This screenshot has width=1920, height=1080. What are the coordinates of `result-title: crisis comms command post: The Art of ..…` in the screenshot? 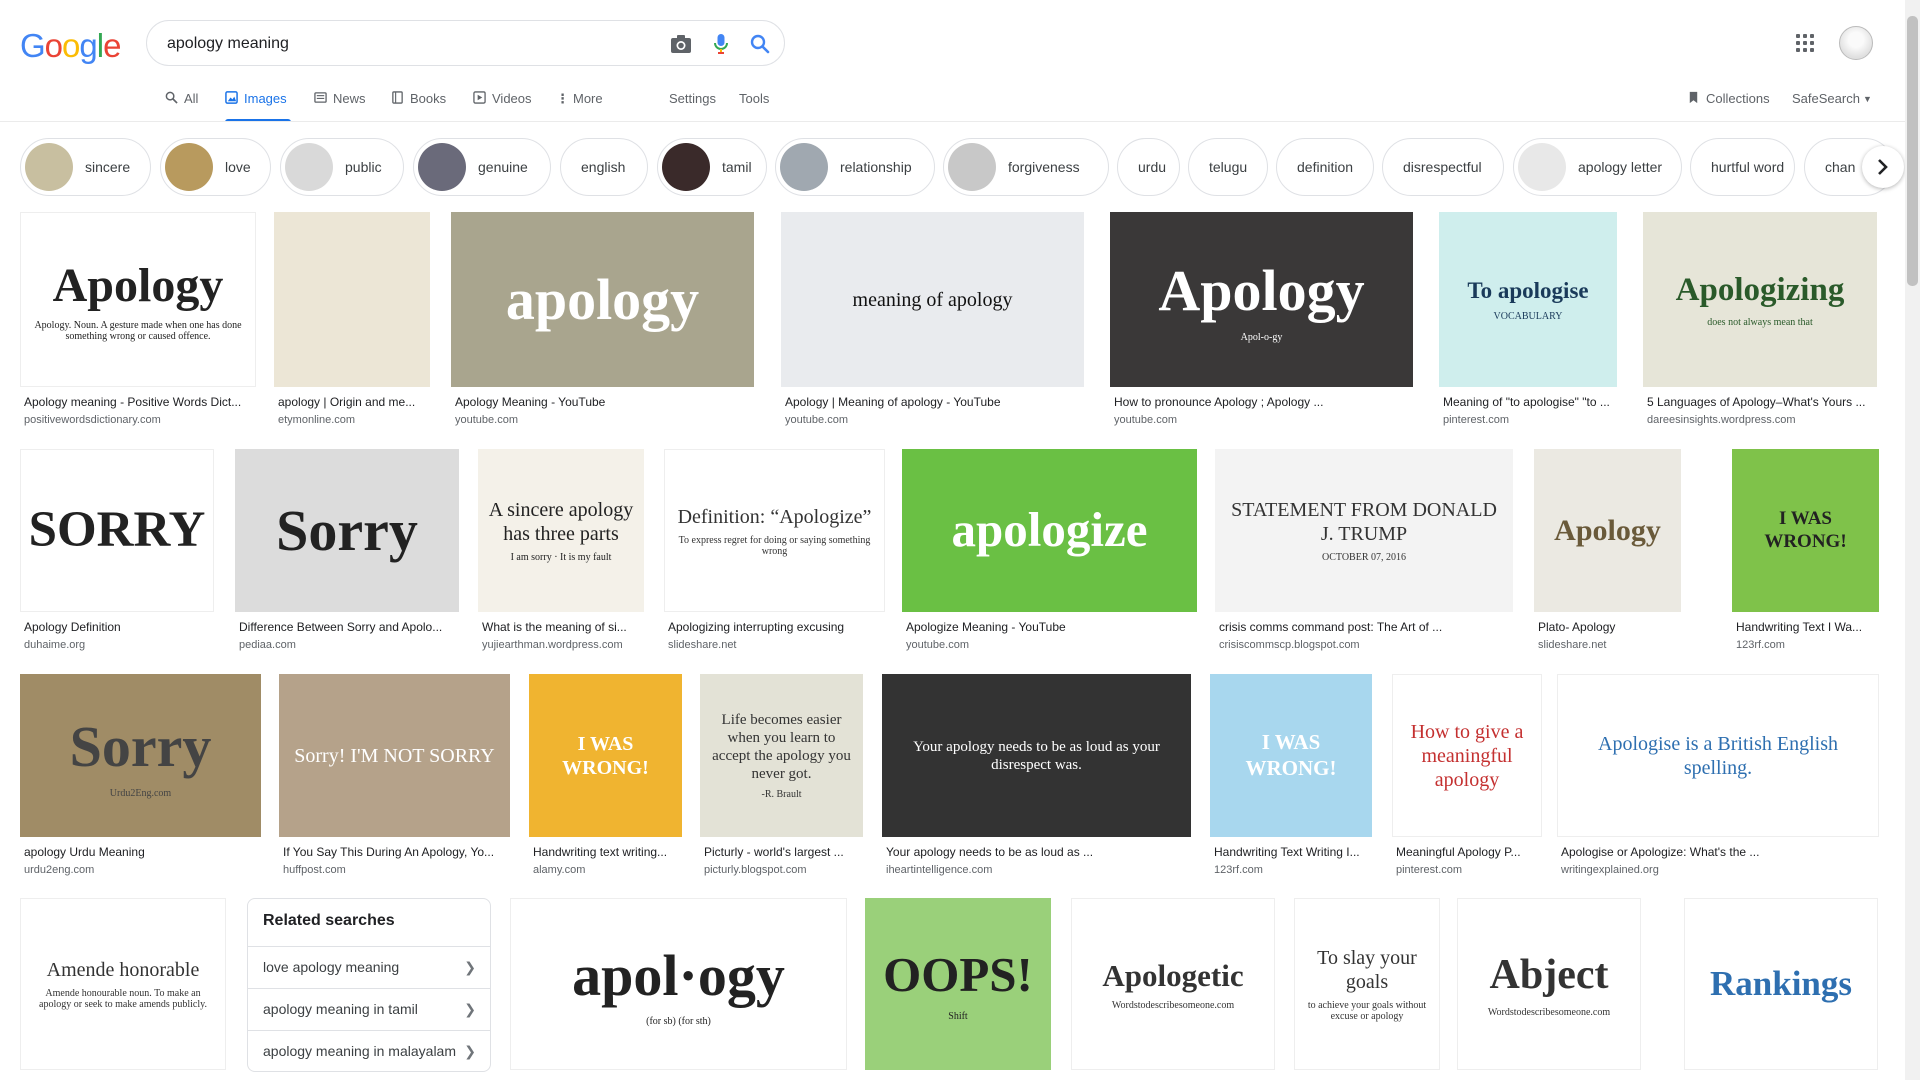 It's located at (1365, 627).